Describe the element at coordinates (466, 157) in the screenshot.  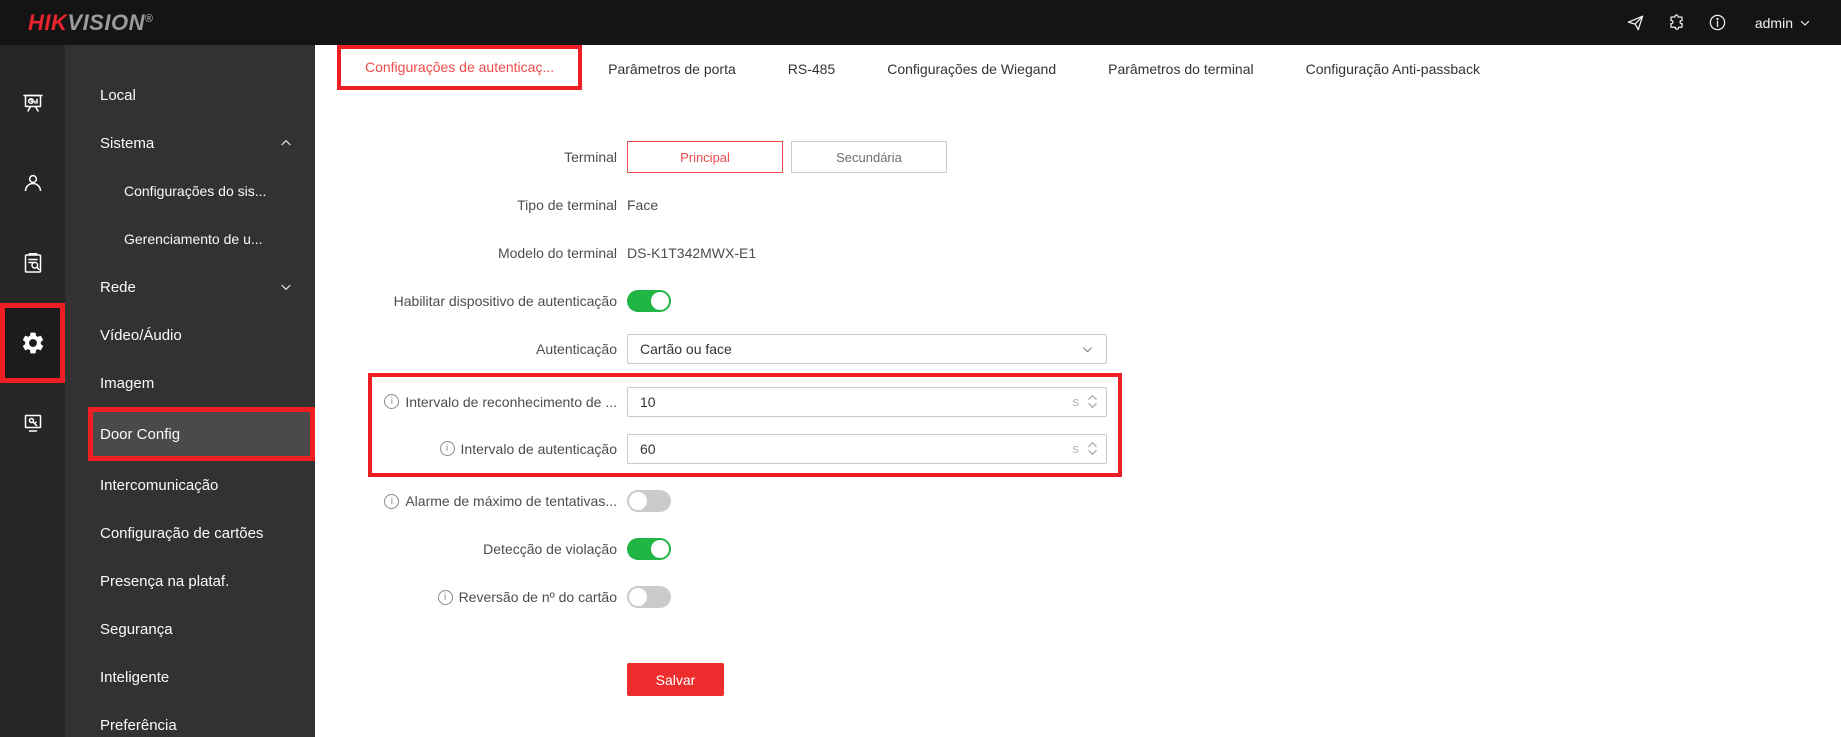
I see `terminal-label: Terminal` at that location.